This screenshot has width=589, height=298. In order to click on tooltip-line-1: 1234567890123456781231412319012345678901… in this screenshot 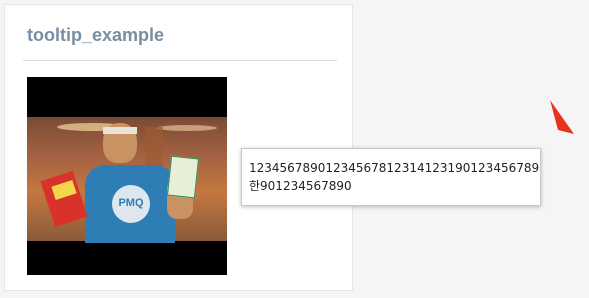, I will do `click(394, 168)`.